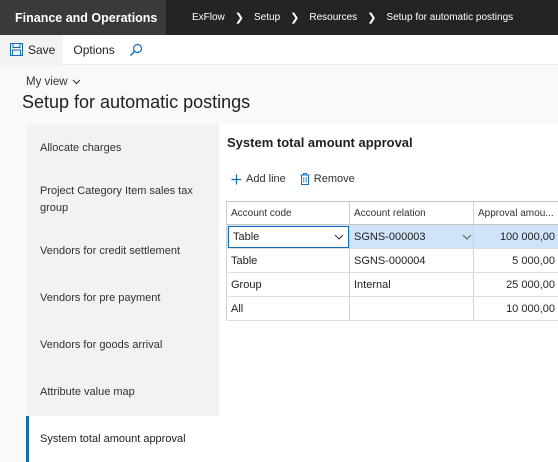 This screenshot has height=462, width=558. I want to click on plus-icon, so click(236, 179).